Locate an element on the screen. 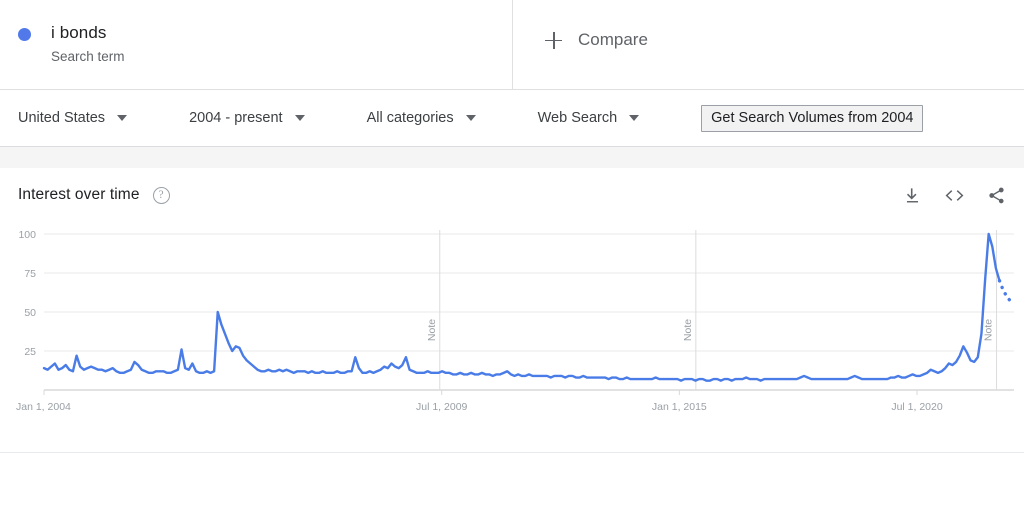 The image size is (1024, 515). filter-time-range-label: 2004 - present is located at coordinates (236, 118).